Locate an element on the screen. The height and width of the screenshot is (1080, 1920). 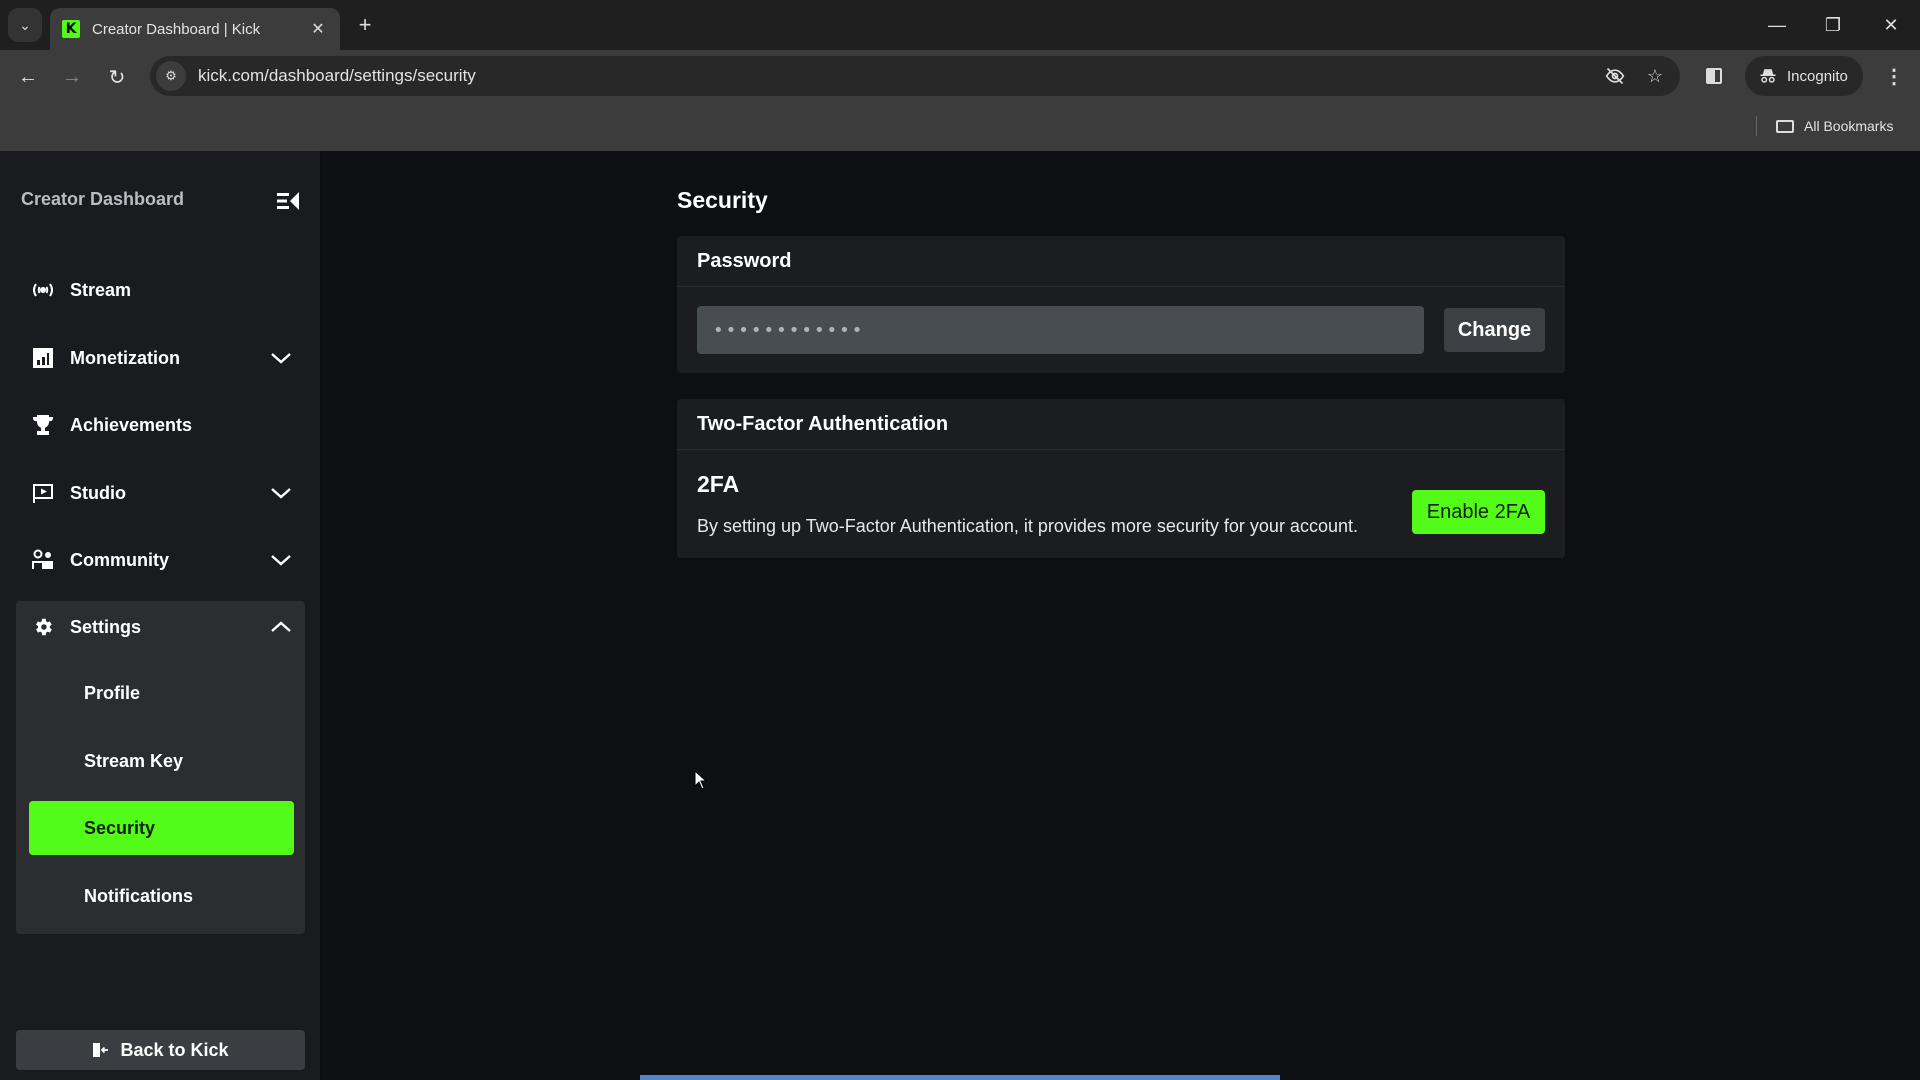
incognito-icon is located at coordinates (1768, 76).